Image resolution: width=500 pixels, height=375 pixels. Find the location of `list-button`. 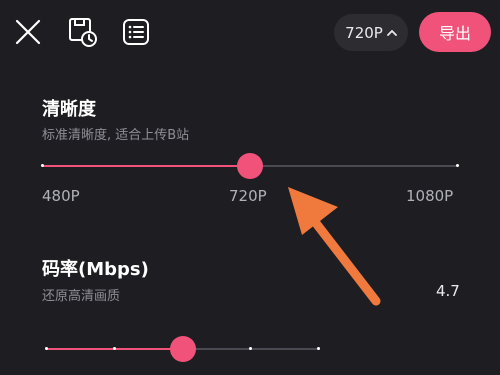

list-button is located at coordinates (136, 32).